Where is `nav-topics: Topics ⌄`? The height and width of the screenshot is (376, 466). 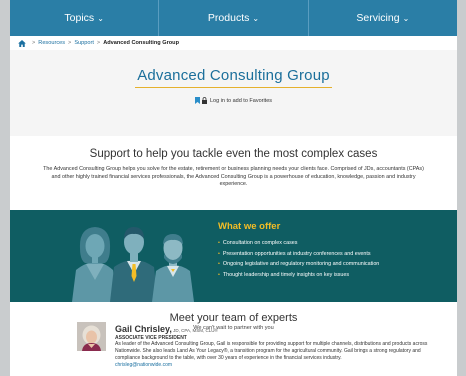
nav-topics: Topics ⌄ is located at coordinates (85, 18).